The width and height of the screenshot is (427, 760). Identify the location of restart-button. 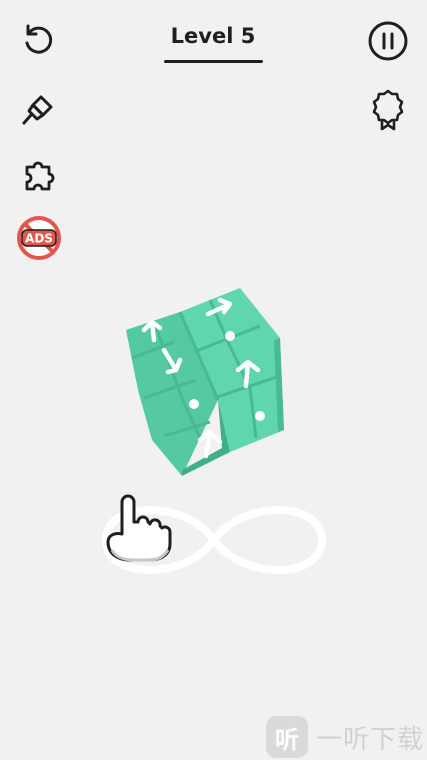
(39, 41).